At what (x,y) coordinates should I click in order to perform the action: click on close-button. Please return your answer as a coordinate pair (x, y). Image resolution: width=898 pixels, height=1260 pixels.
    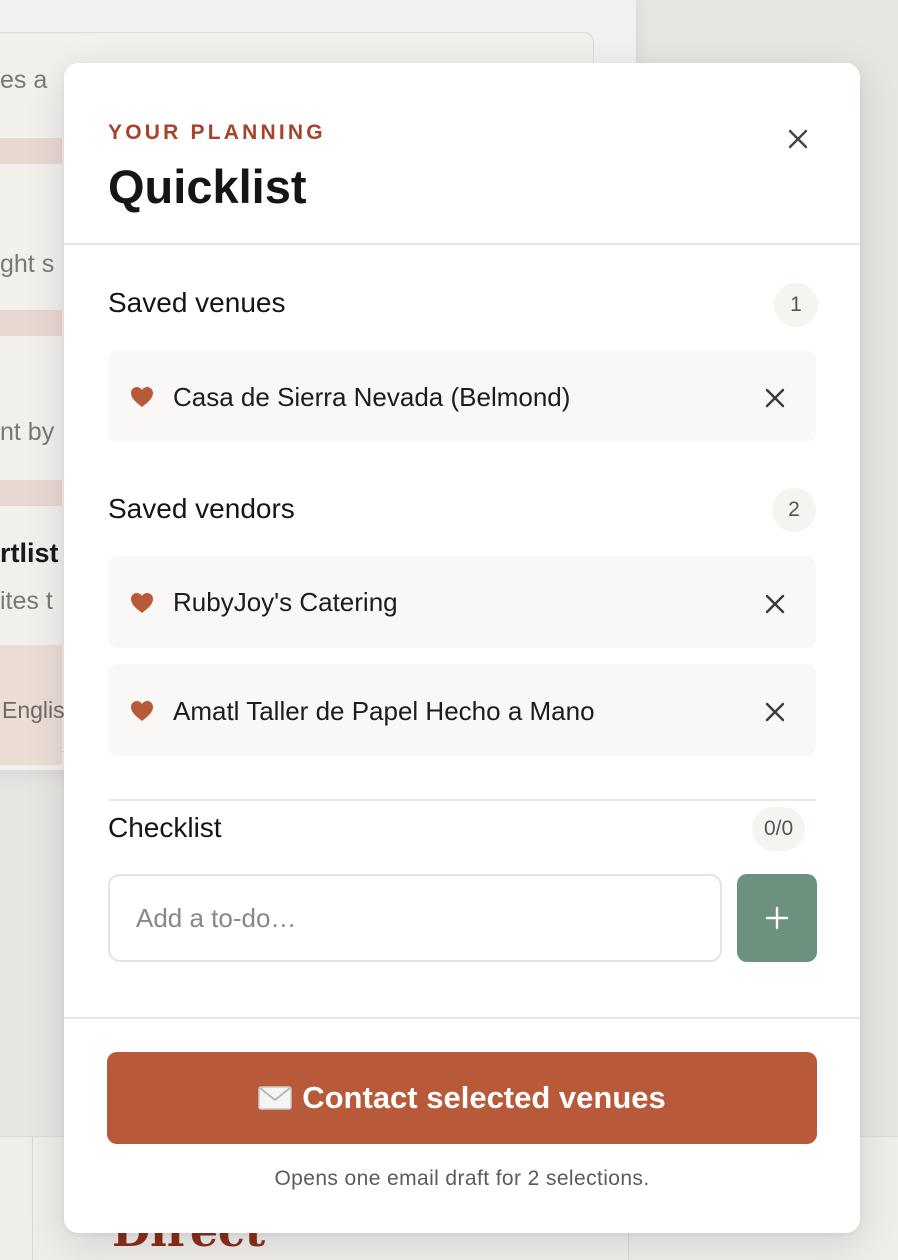
    Looking at the image, I should click on (798, 139).